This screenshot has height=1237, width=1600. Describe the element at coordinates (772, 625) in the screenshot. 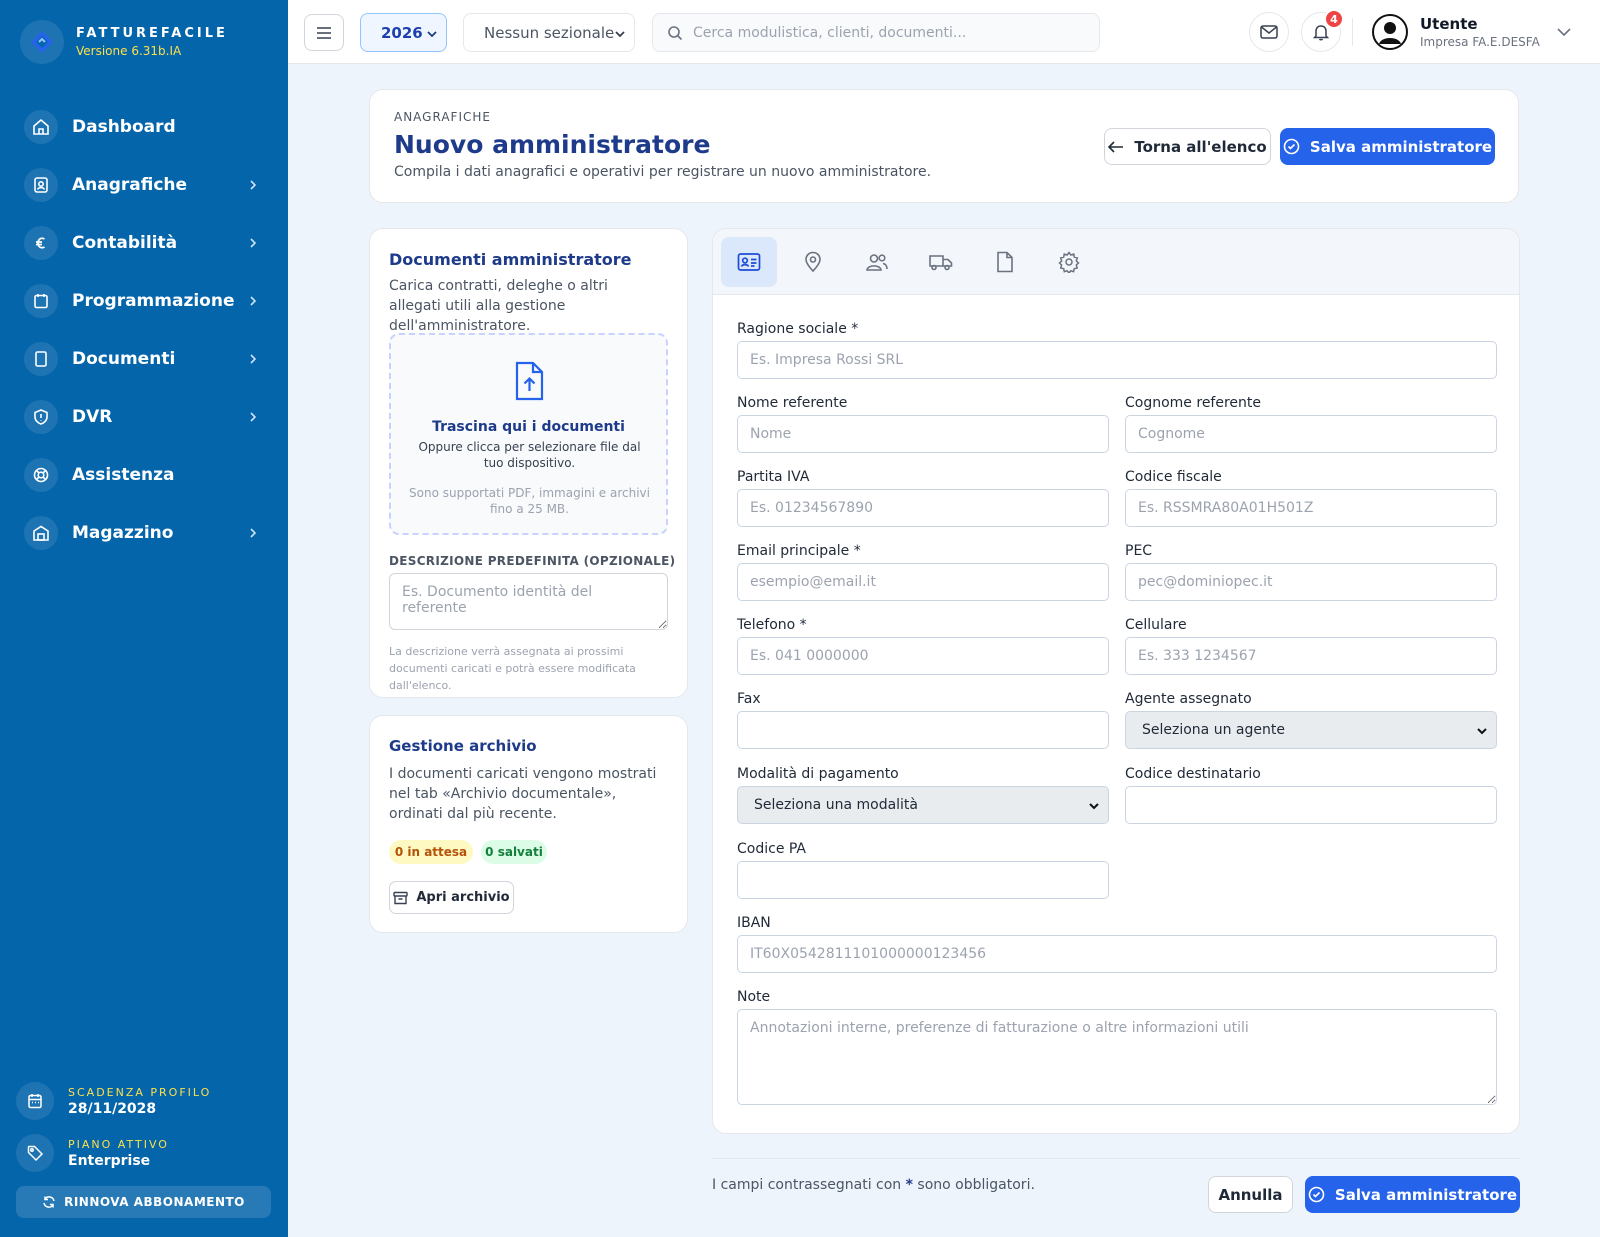

I see `telefono-label: Telefono *` at that location.